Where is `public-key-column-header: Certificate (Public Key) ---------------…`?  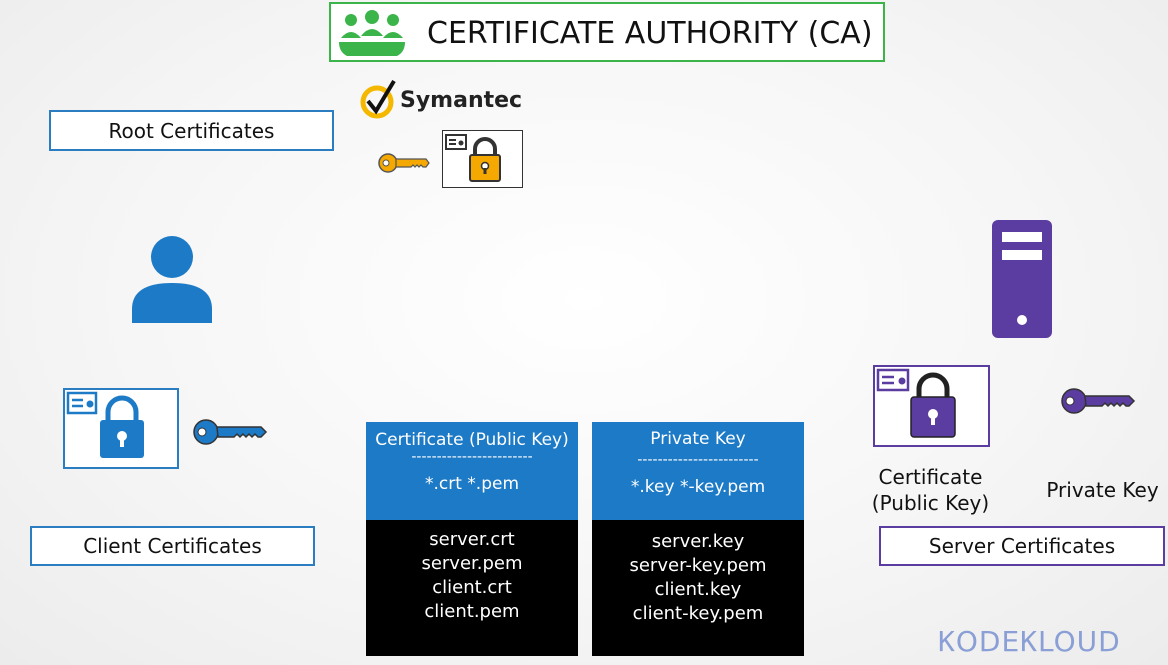
public-key-column-header: Certificate (Public Key) ---------------… is located at coordinates (472, 471).